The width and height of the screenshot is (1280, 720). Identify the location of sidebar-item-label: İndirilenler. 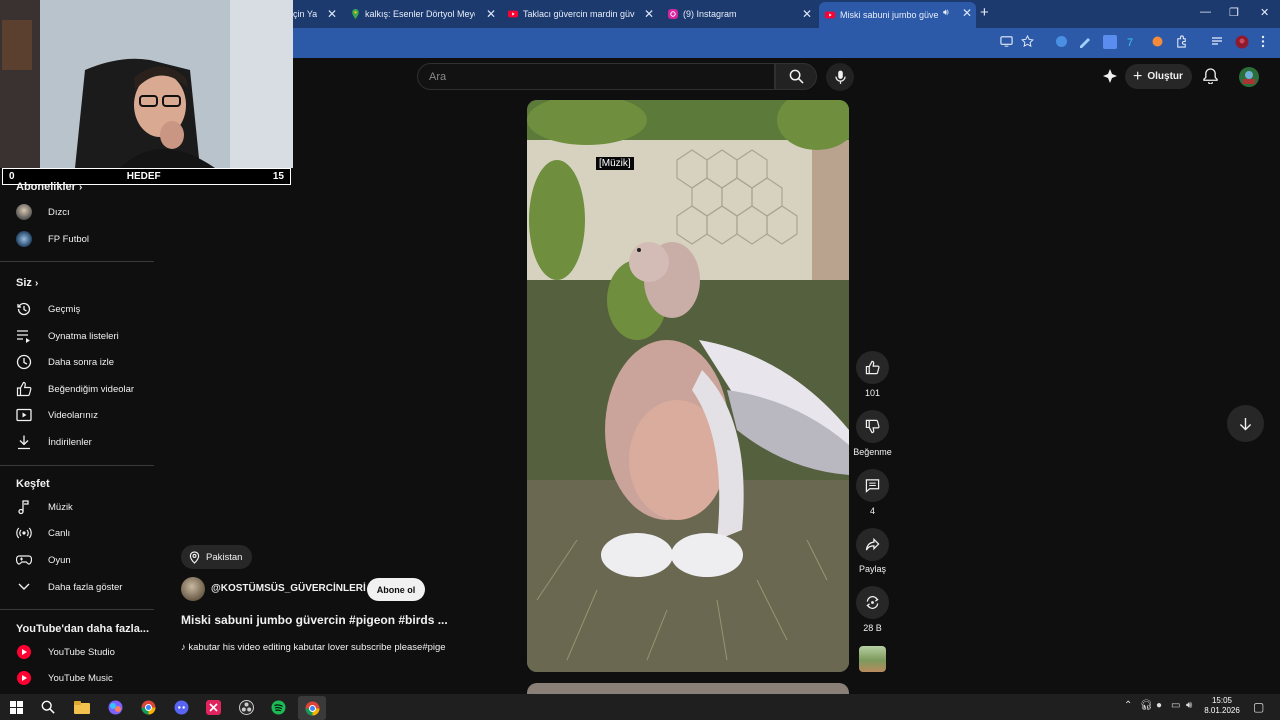
(70, 442).